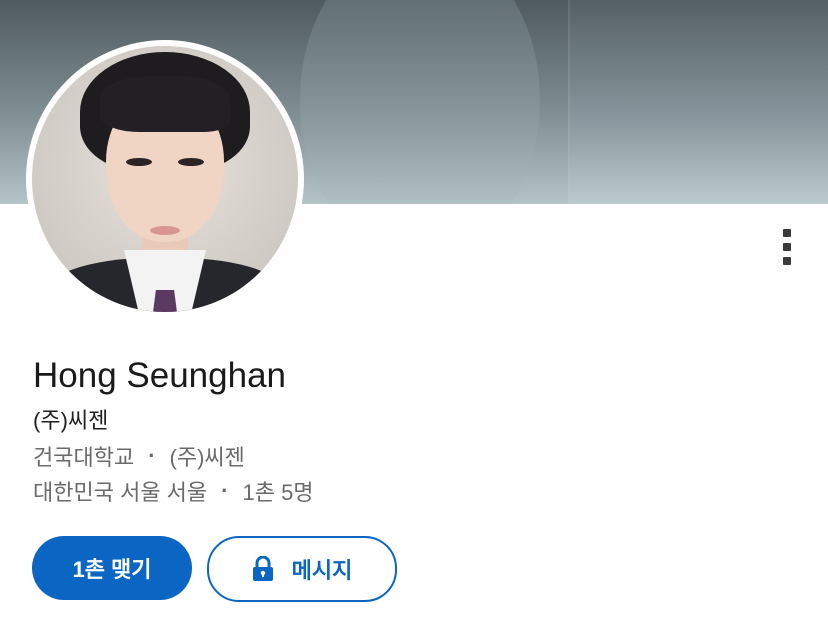 The image size is (828, 627). I want to click on connect-button-label: 1촌 맺기, so click(112, 569).